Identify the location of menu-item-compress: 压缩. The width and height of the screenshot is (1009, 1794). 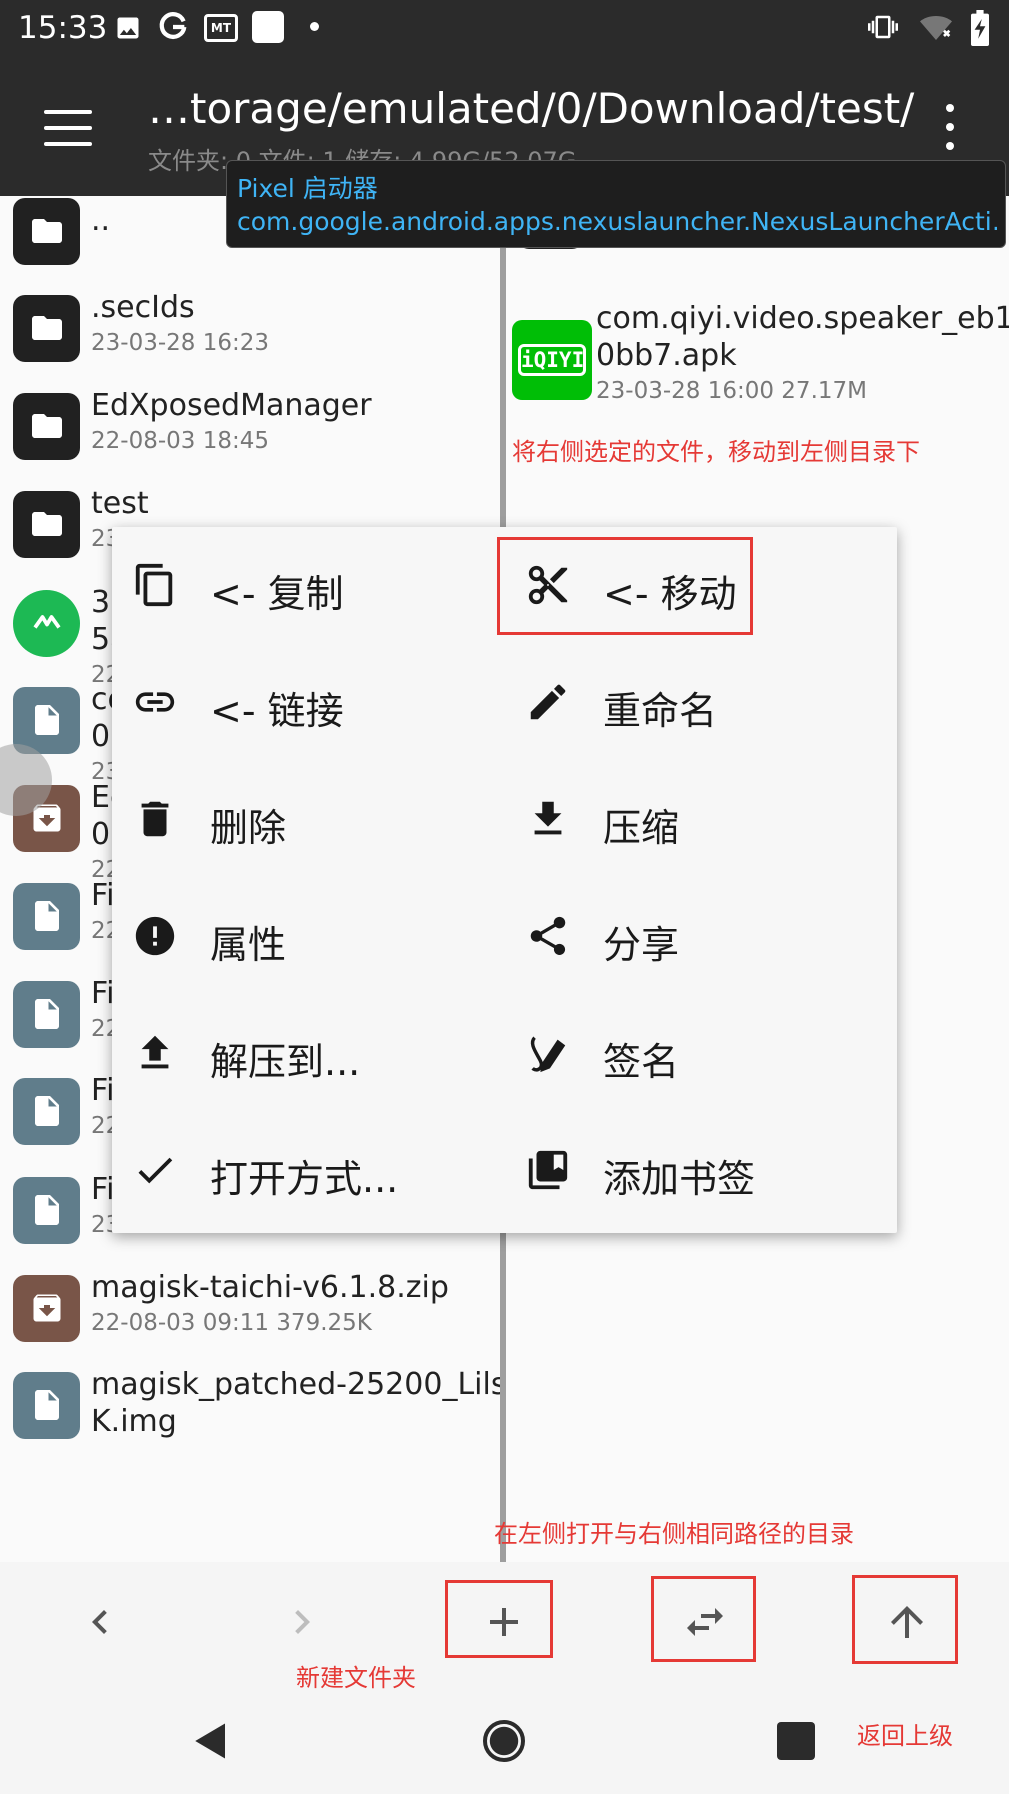
(700, 819).